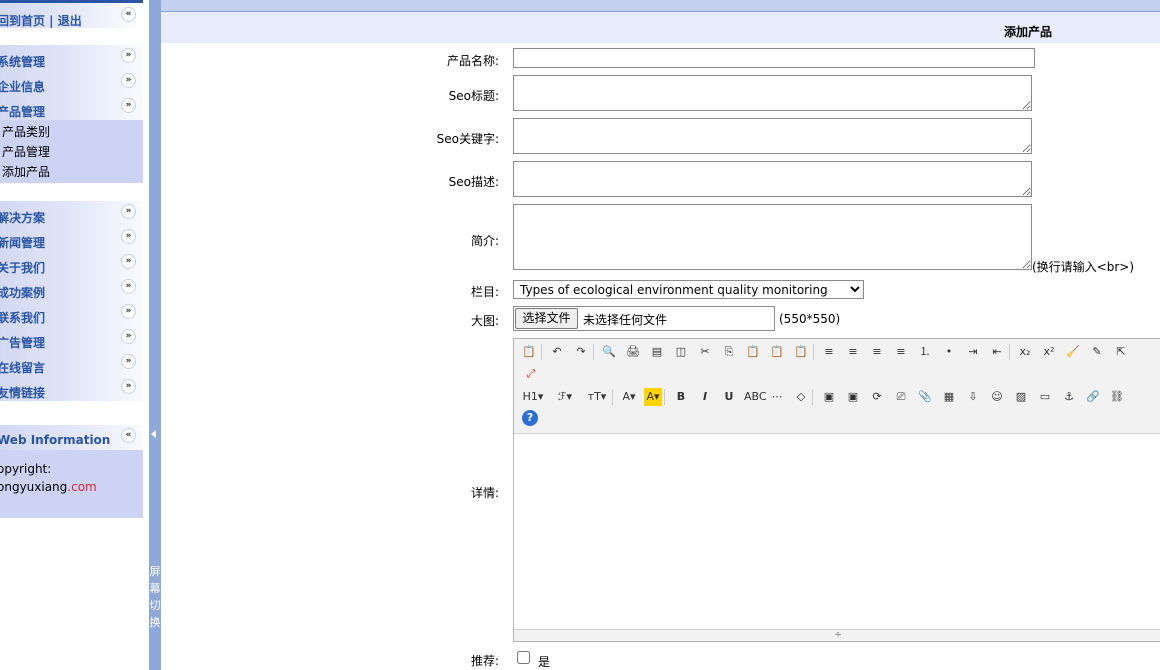 The image size is (1160, 670). Describe the element at coordinates (774, 58) in the screenshot. I see `product-name-input` at that location.